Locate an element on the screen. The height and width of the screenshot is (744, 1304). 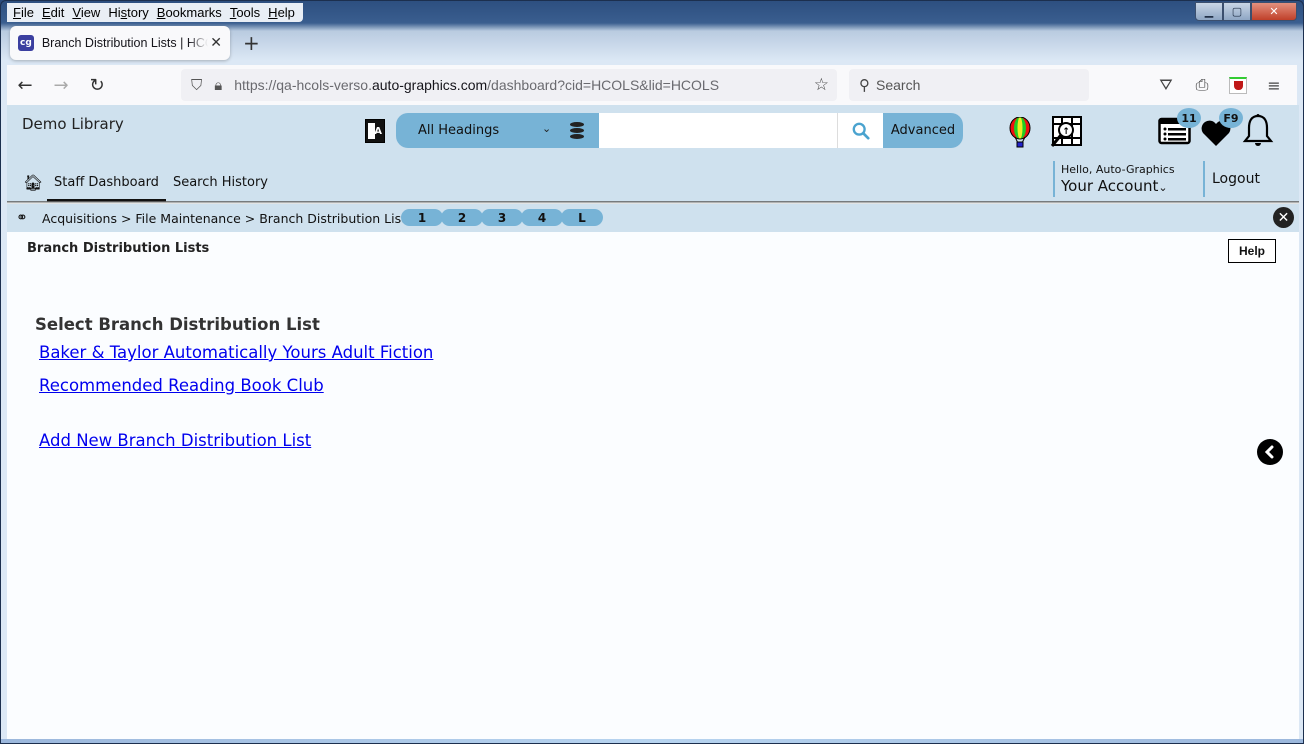
translate-icon: A is located at coordinates (375, 131).